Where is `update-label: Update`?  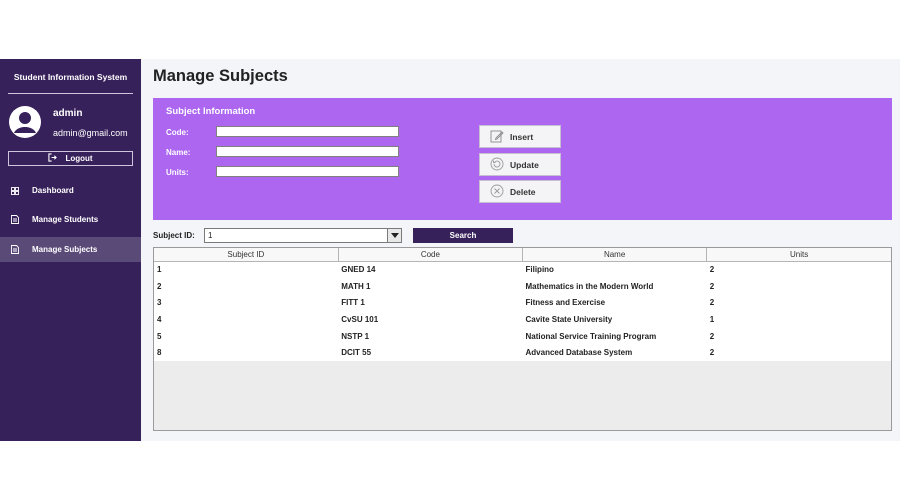 update-label: Update is located at coordinates (524, 164).